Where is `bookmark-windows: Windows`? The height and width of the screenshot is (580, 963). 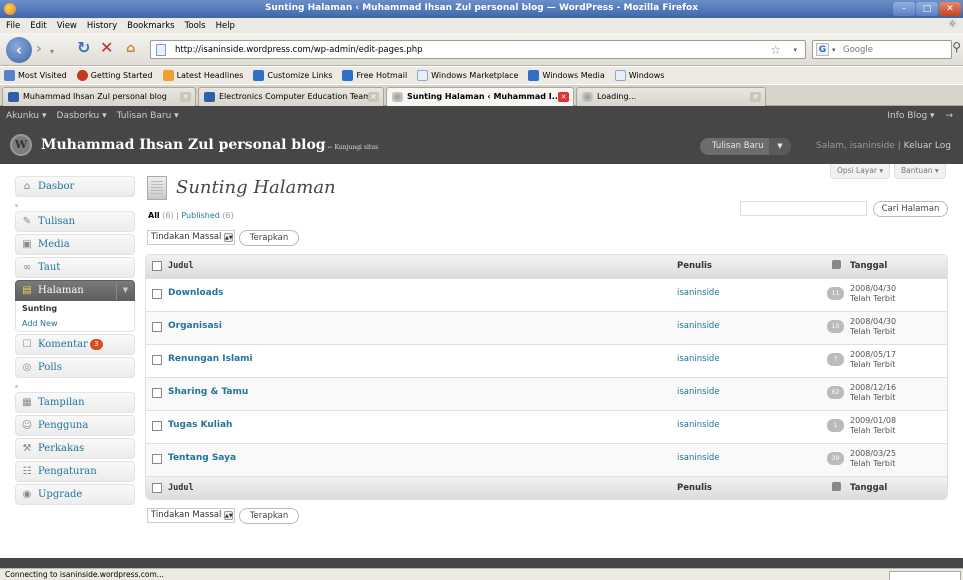 bookmark-windows: Windows is located at coordinates (639, 75).